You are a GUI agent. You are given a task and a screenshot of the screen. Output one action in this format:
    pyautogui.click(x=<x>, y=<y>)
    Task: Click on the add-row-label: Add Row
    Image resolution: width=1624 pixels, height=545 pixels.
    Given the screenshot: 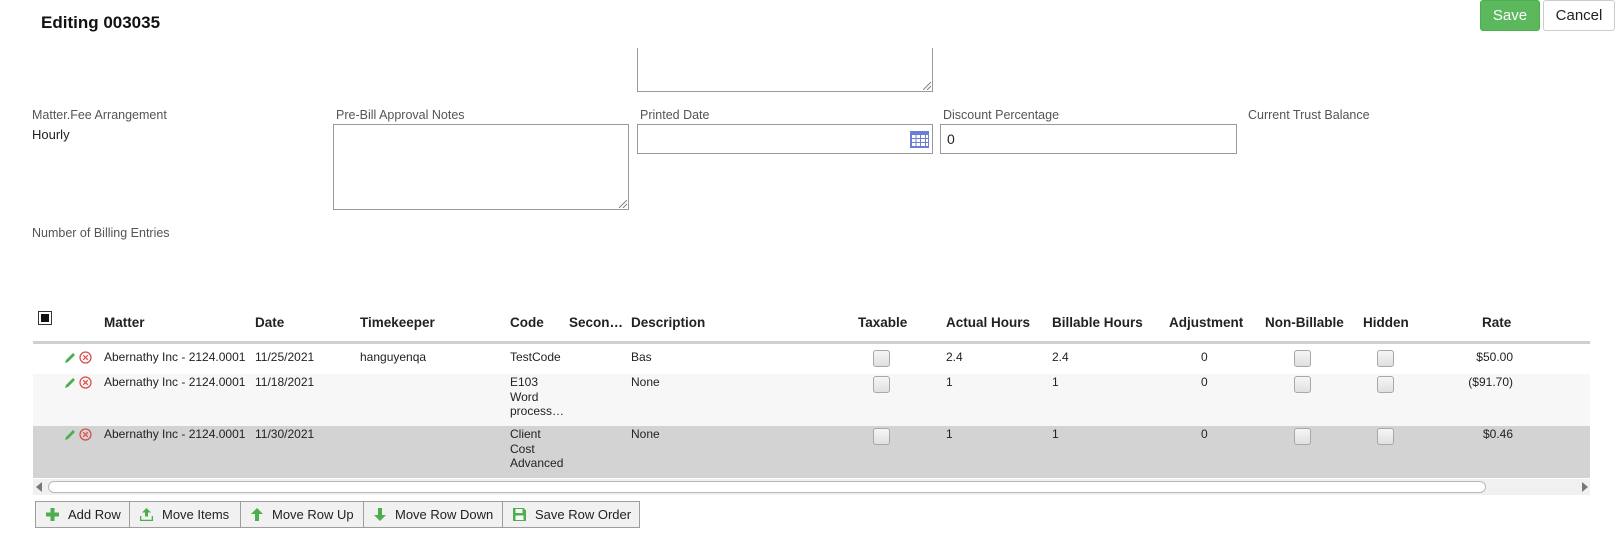 What is the action you would take?
    pyautogui.click(x=94, y=514)
    